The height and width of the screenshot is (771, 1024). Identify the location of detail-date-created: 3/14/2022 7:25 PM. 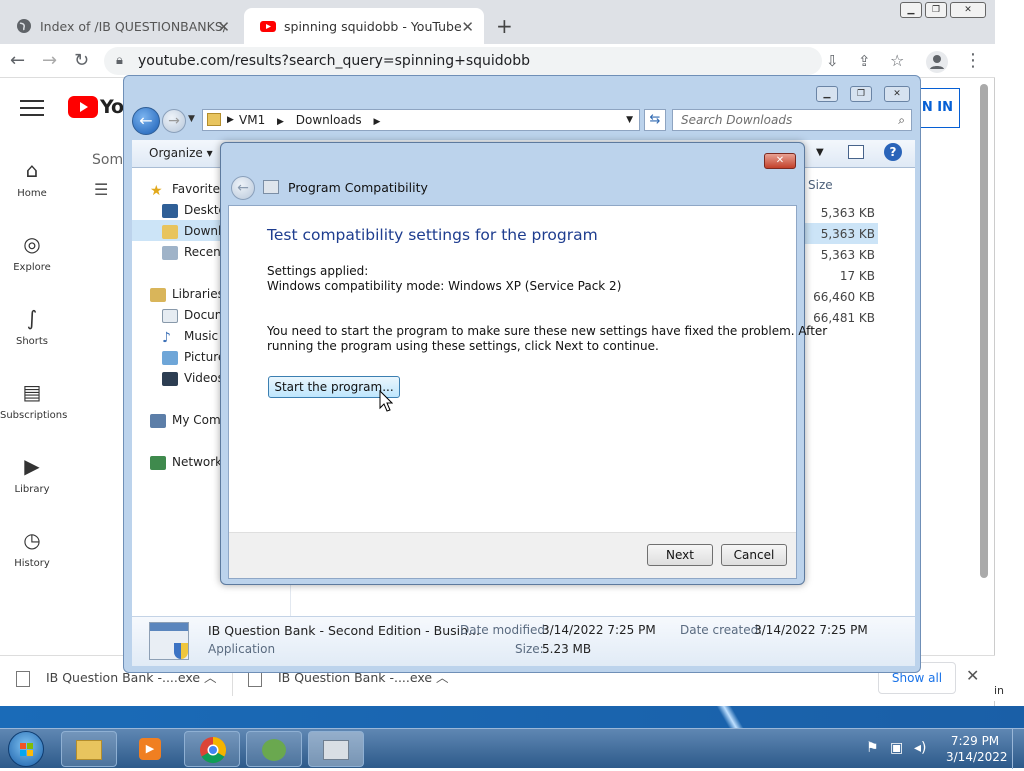
(811, 630).